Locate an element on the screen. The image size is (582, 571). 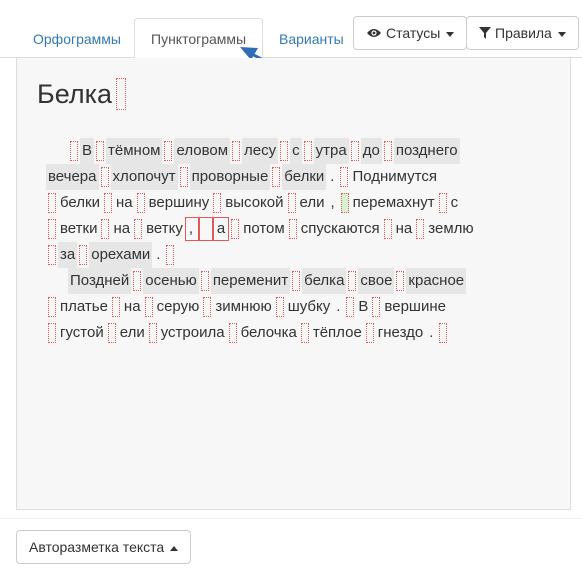
selected-punctogram-token is located at coordinates (205, 229).